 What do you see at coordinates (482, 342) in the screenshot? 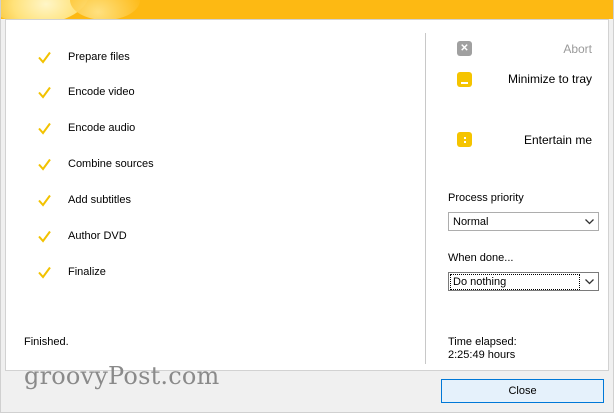
I see `time-elapsed-label: Time elapsed:` at bounding box center [482, 342].